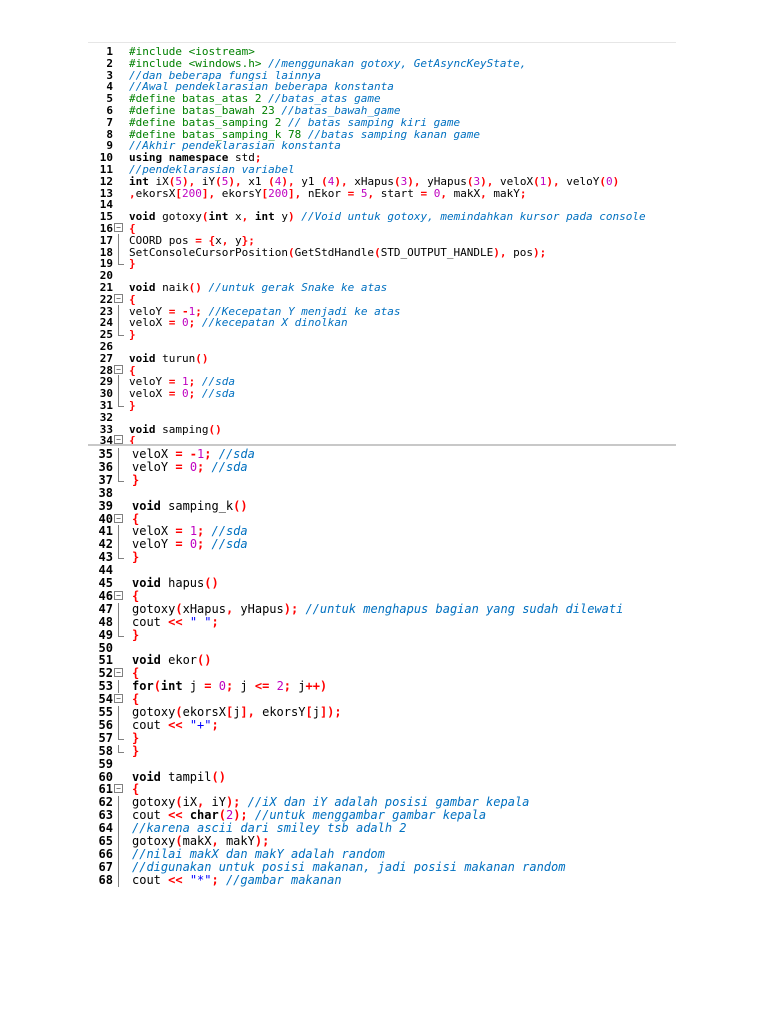 The width and height of the screenshot is (768, 1024). I want to click on line-number: 46, so click(105, 595).